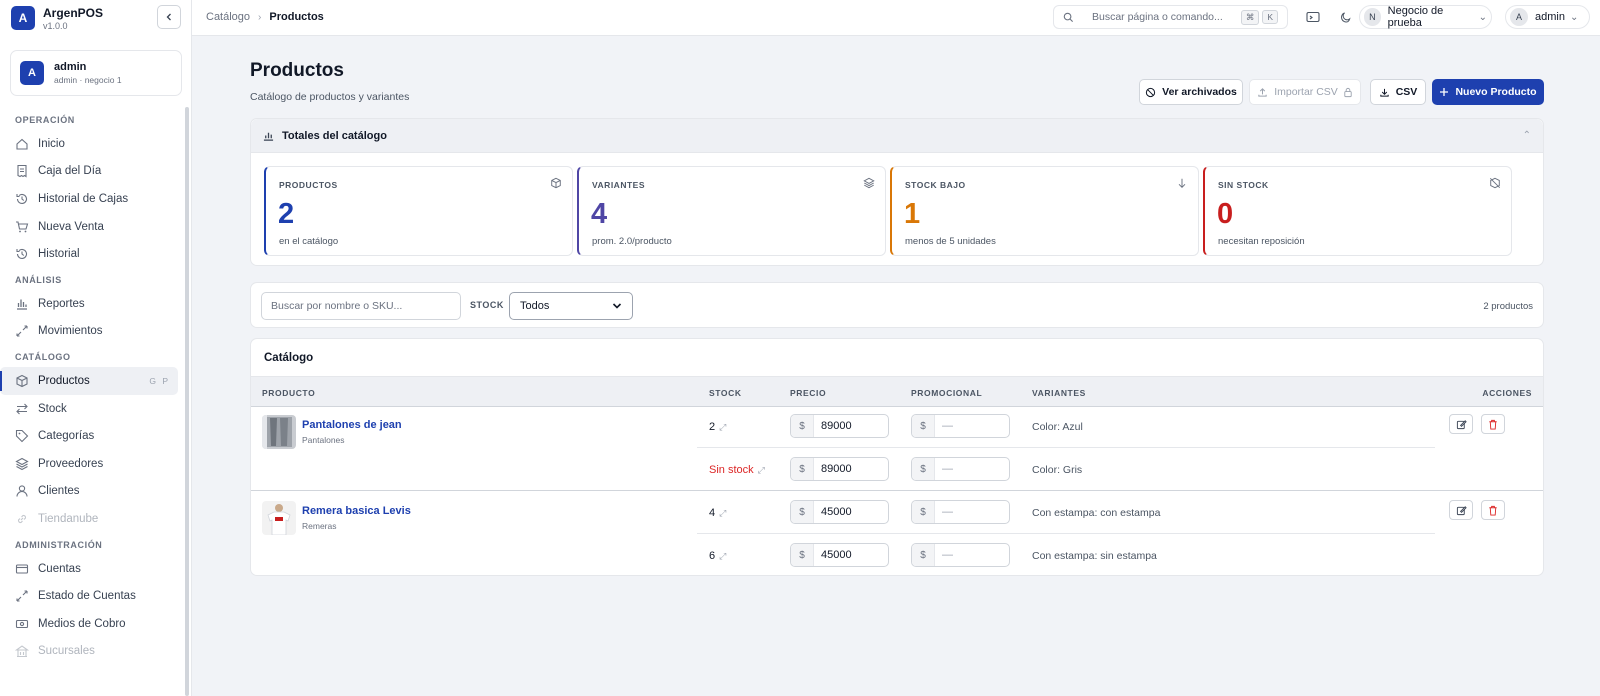 The height and width of the screenshot is (696, 1600). What do you see at coordinates (897, 490) in the screenshot?
I see `product-divider` at bounding box center [897, 490].